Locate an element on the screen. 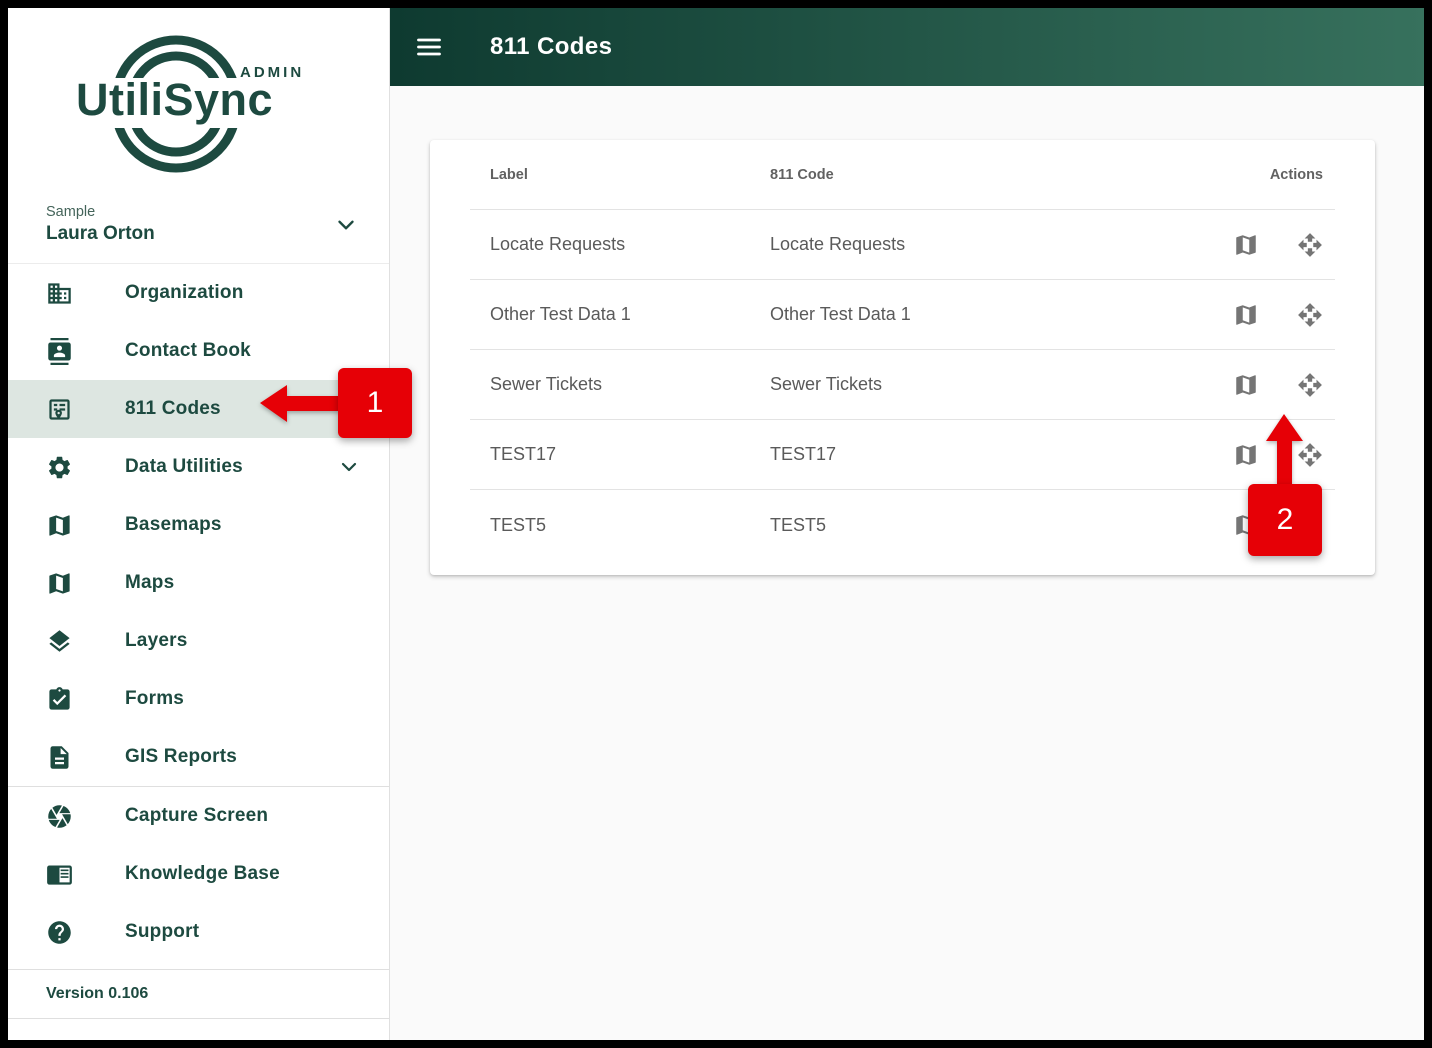 The height and width of the screenshot is (1048, 1432). row-label: Other Test Data 1 is located at coordinates (560, 314).